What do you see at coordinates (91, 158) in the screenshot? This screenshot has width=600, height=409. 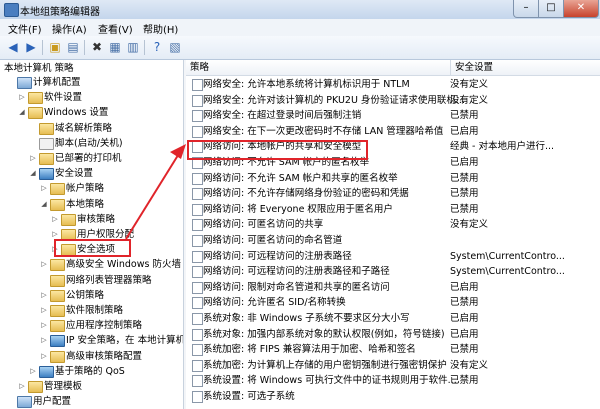 I see `tree-item: ▷ 已部署的打印机` at bounding box center [91, 158].